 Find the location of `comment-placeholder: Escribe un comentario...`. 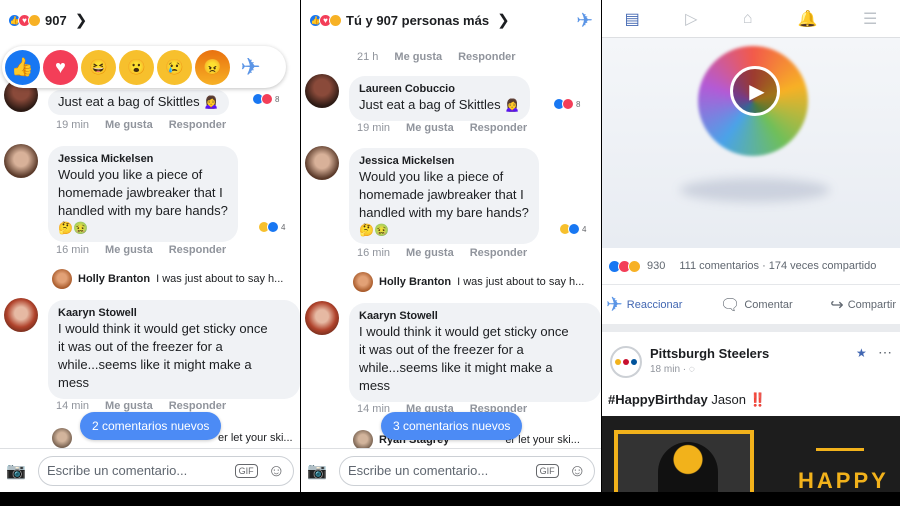

comment-placeholder: Escribe un comentario... is located at coordinates (117, 470).